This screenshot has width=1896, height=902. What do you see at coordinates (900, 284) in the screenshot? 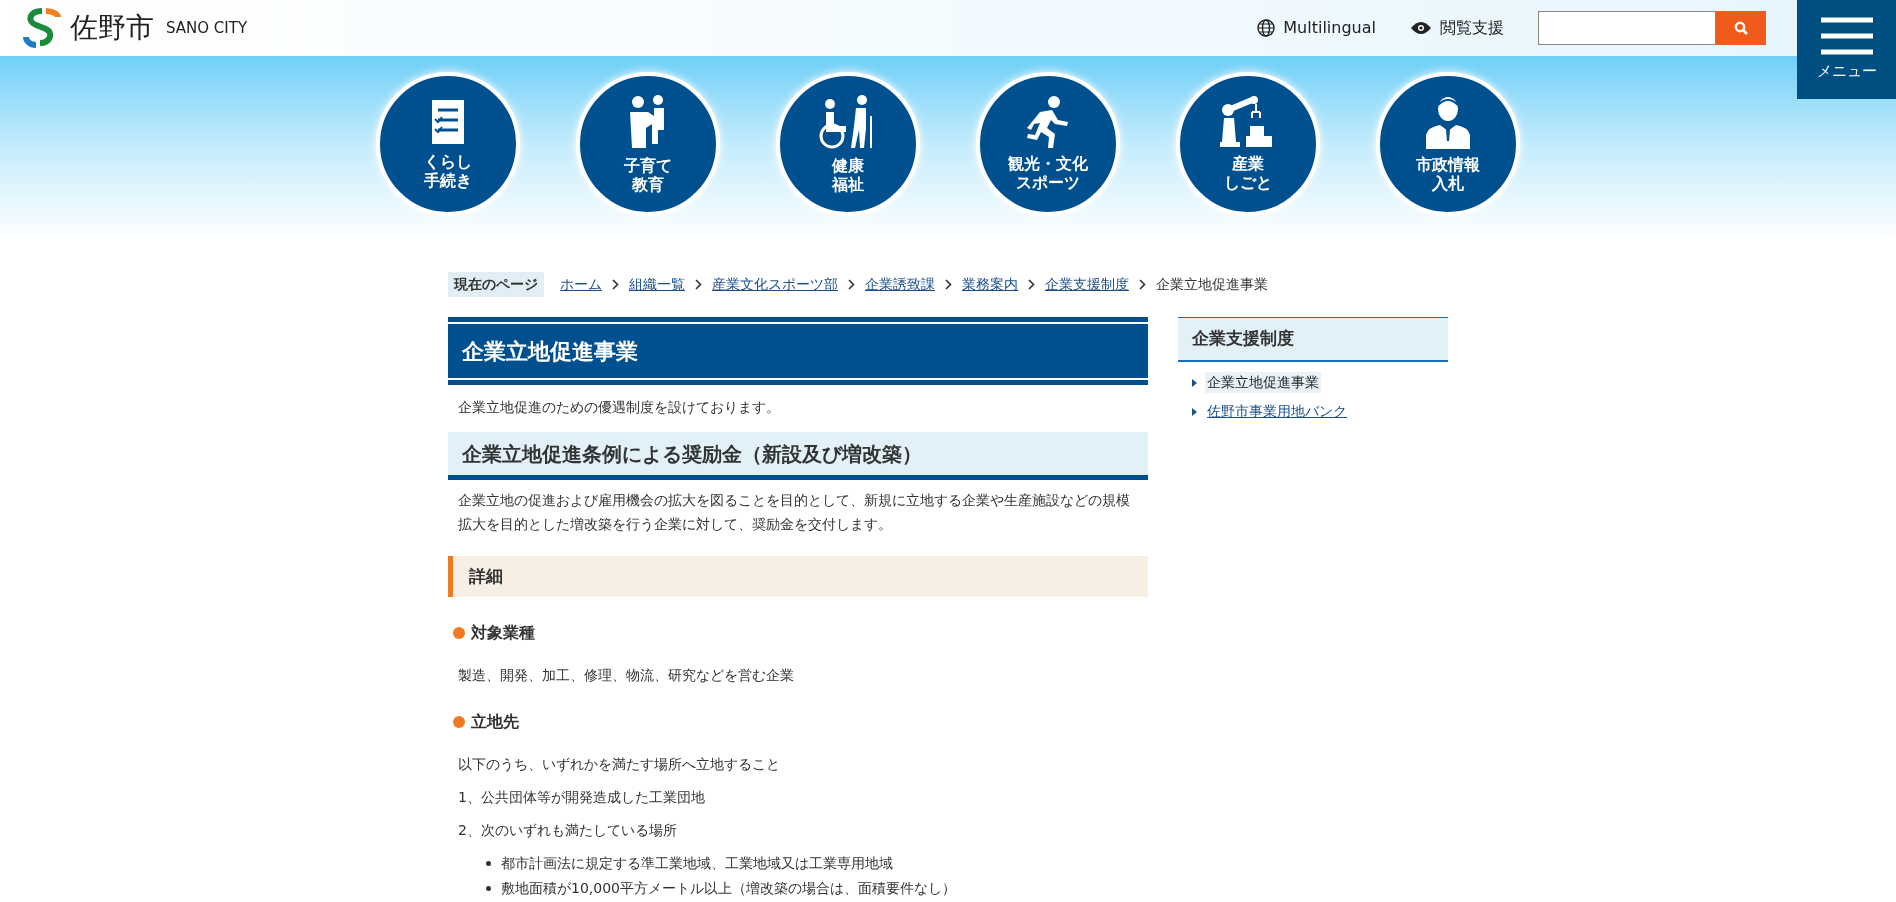
I see `breadcrumb-link: 企業誘致課` at bounding box center [900, 284].